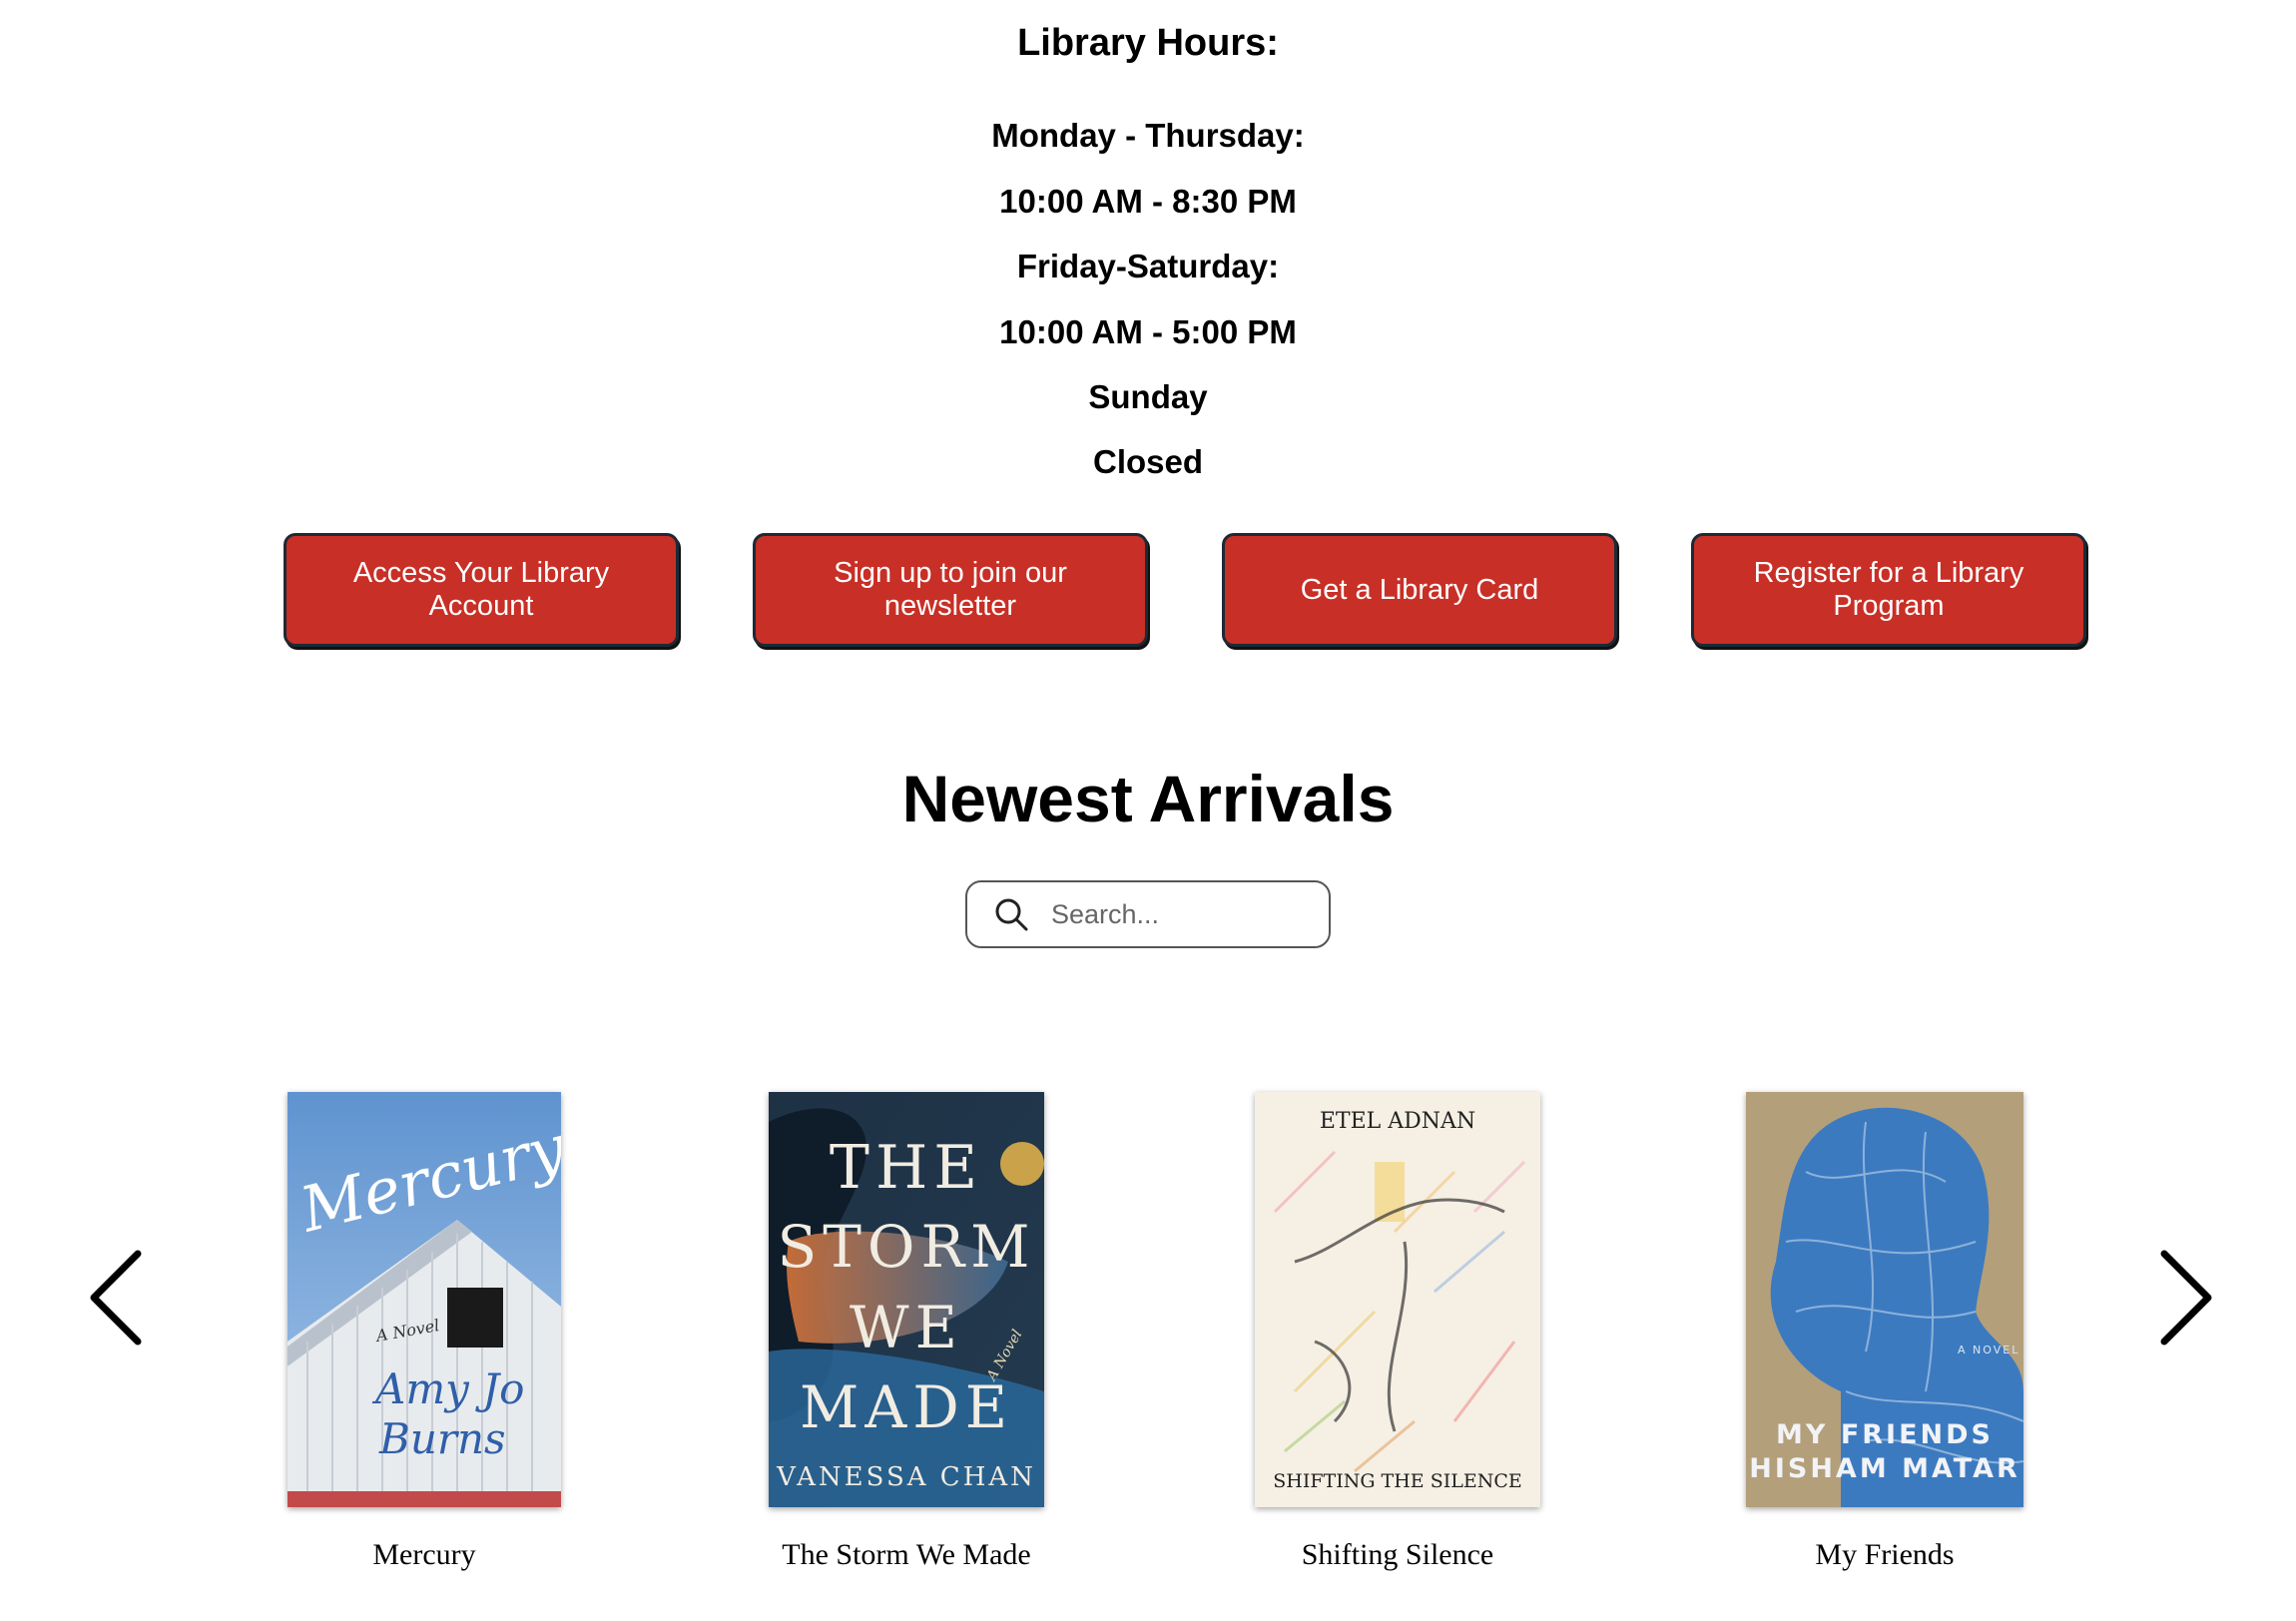 The image size is (2296, 1621). I want to click on svg-text: Burns, so click(442, 1438).